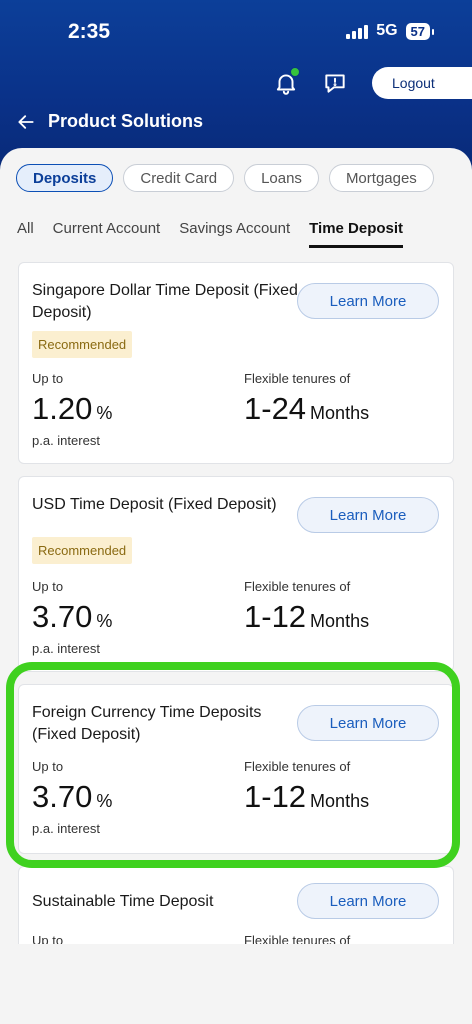 The height and width of the screenshot is (1024, 472). Describe the element at coordinates (356, 233) in the screenshot. I see `tab-time-deposit: Time Deposit` at that location.